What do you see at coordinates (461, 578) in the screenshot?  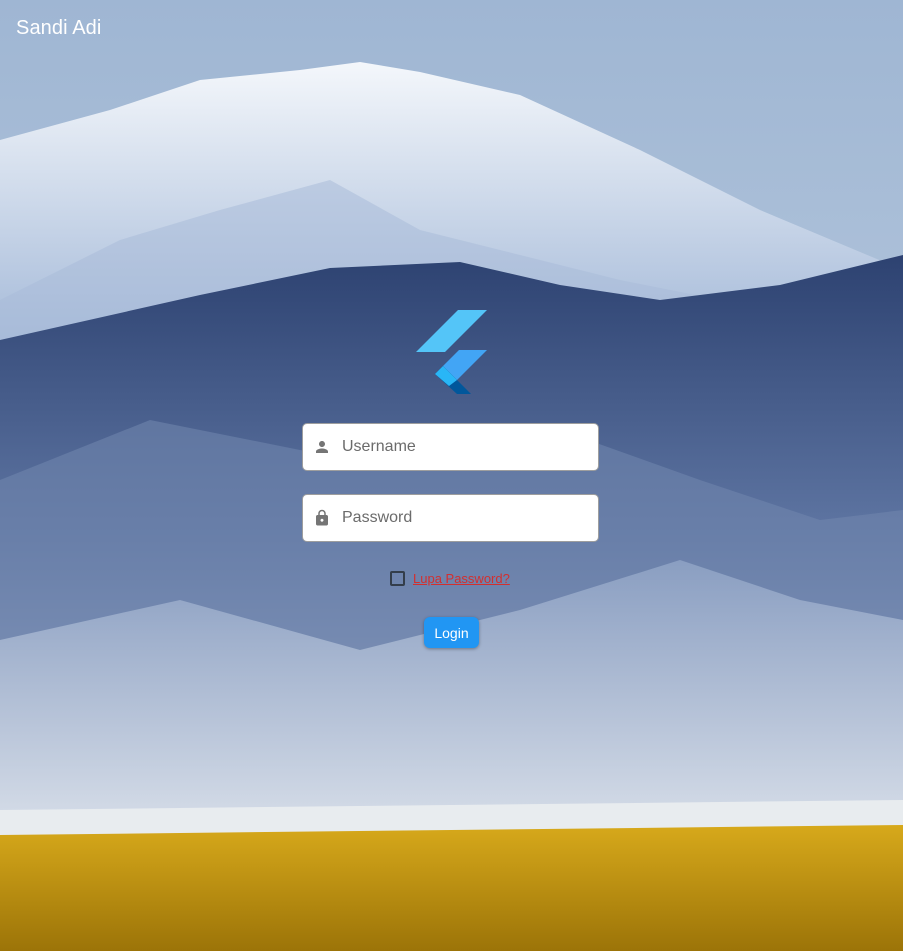 I see `forgot-password-link: Lupa Password?` at bounding box center [461, 578].